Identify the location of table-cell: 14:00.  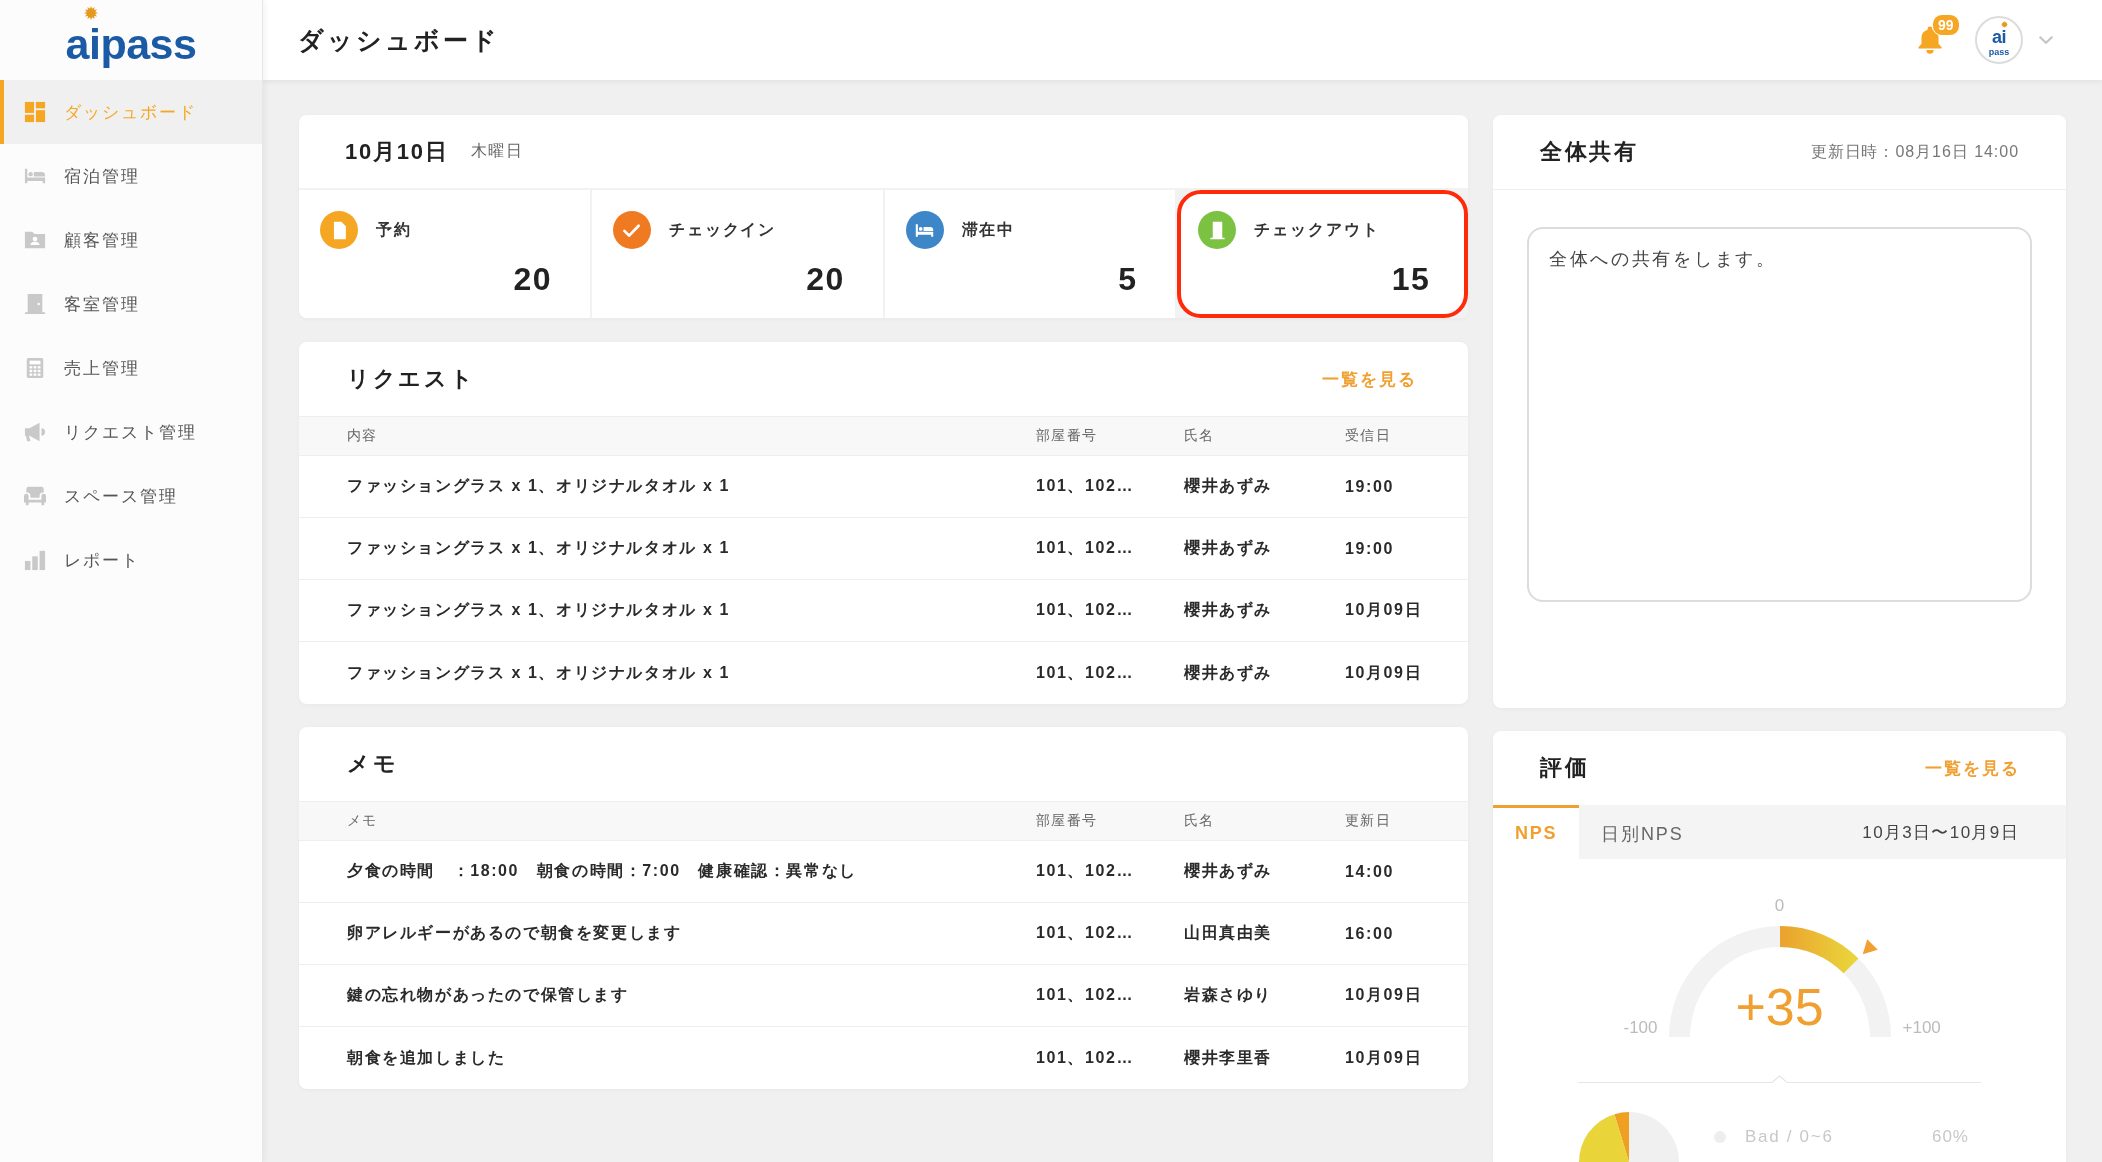
(1369, 871).